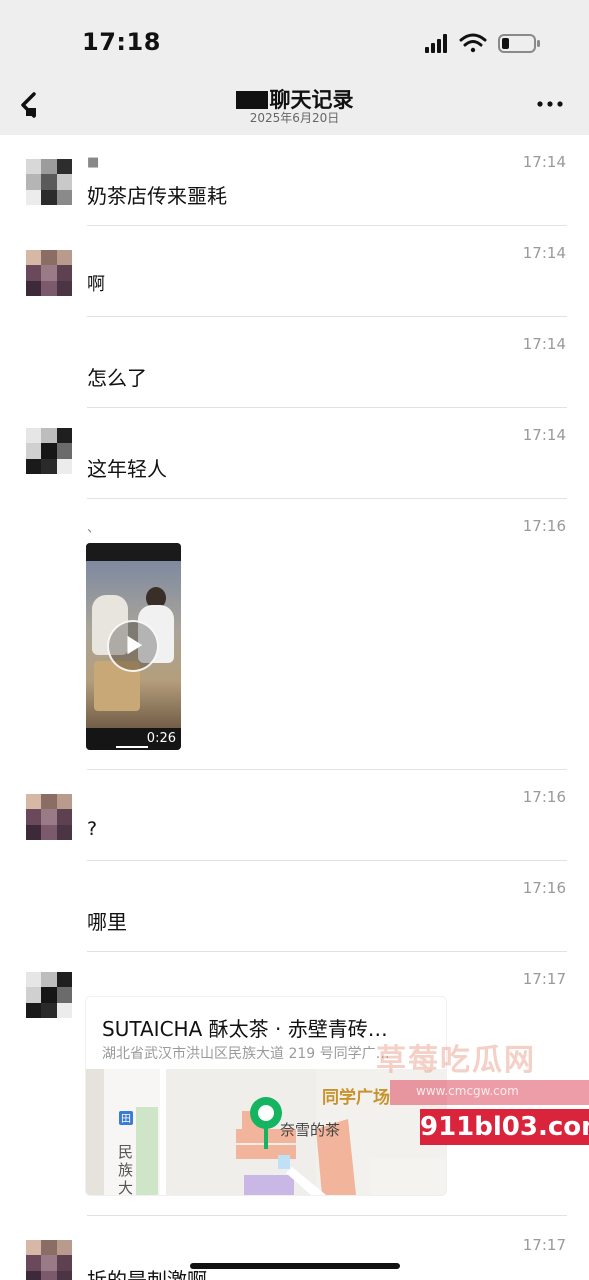  Describe the element at coordinates (121, 42) in the screenshot. I see `status-time: 17:18` at that location.